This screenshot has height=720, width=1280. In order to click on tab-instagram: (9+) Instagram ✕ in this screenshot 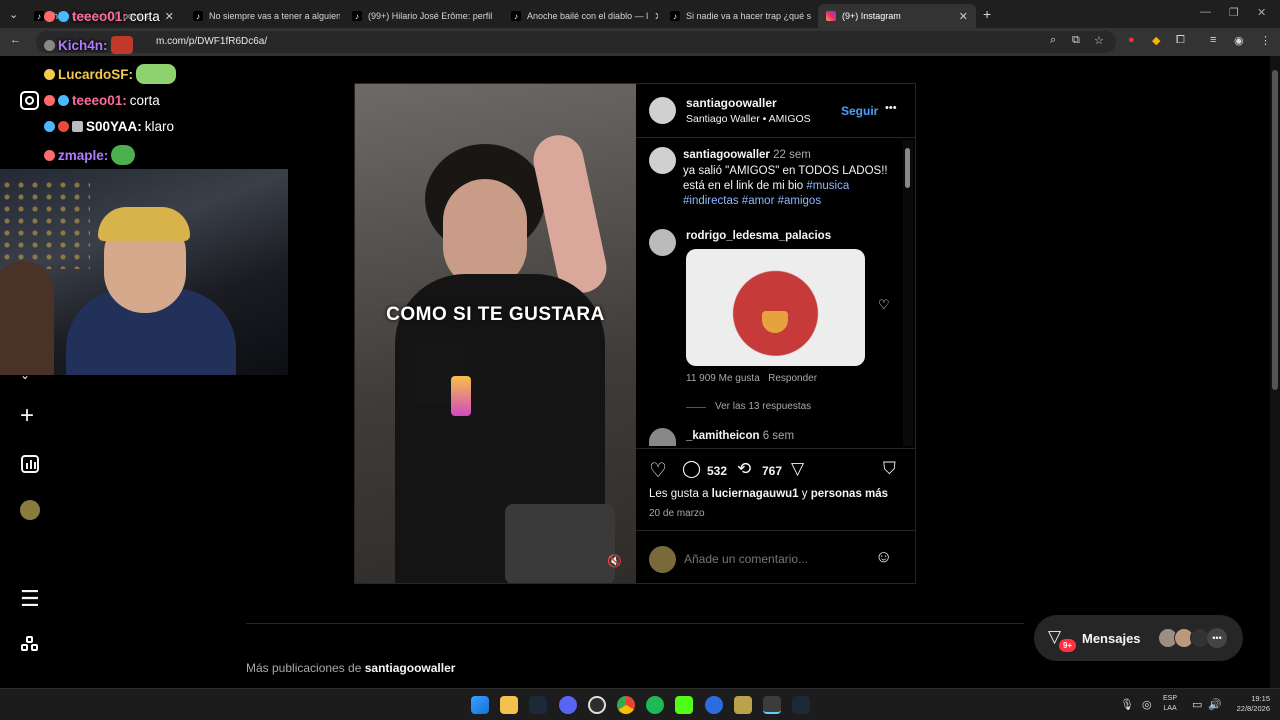, I will do `click(897, 16)`.